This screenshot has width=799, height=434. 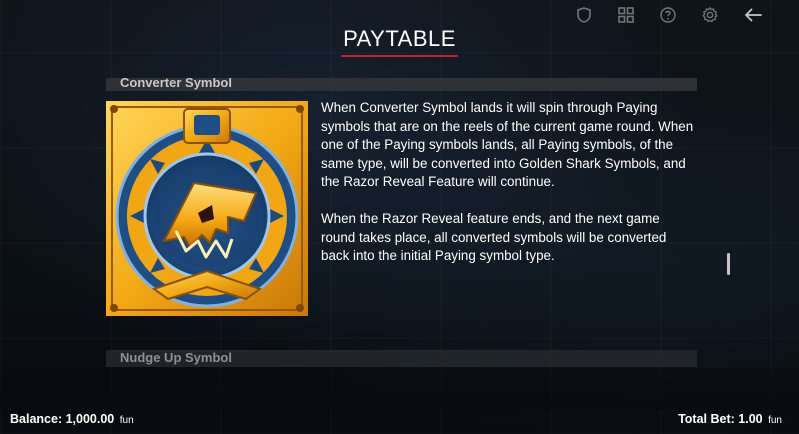 What do you see at coordinates (401, 84) in the screenshot?
I see `section-header-converter: Converter Symbol` at bounding box center [401, 84].